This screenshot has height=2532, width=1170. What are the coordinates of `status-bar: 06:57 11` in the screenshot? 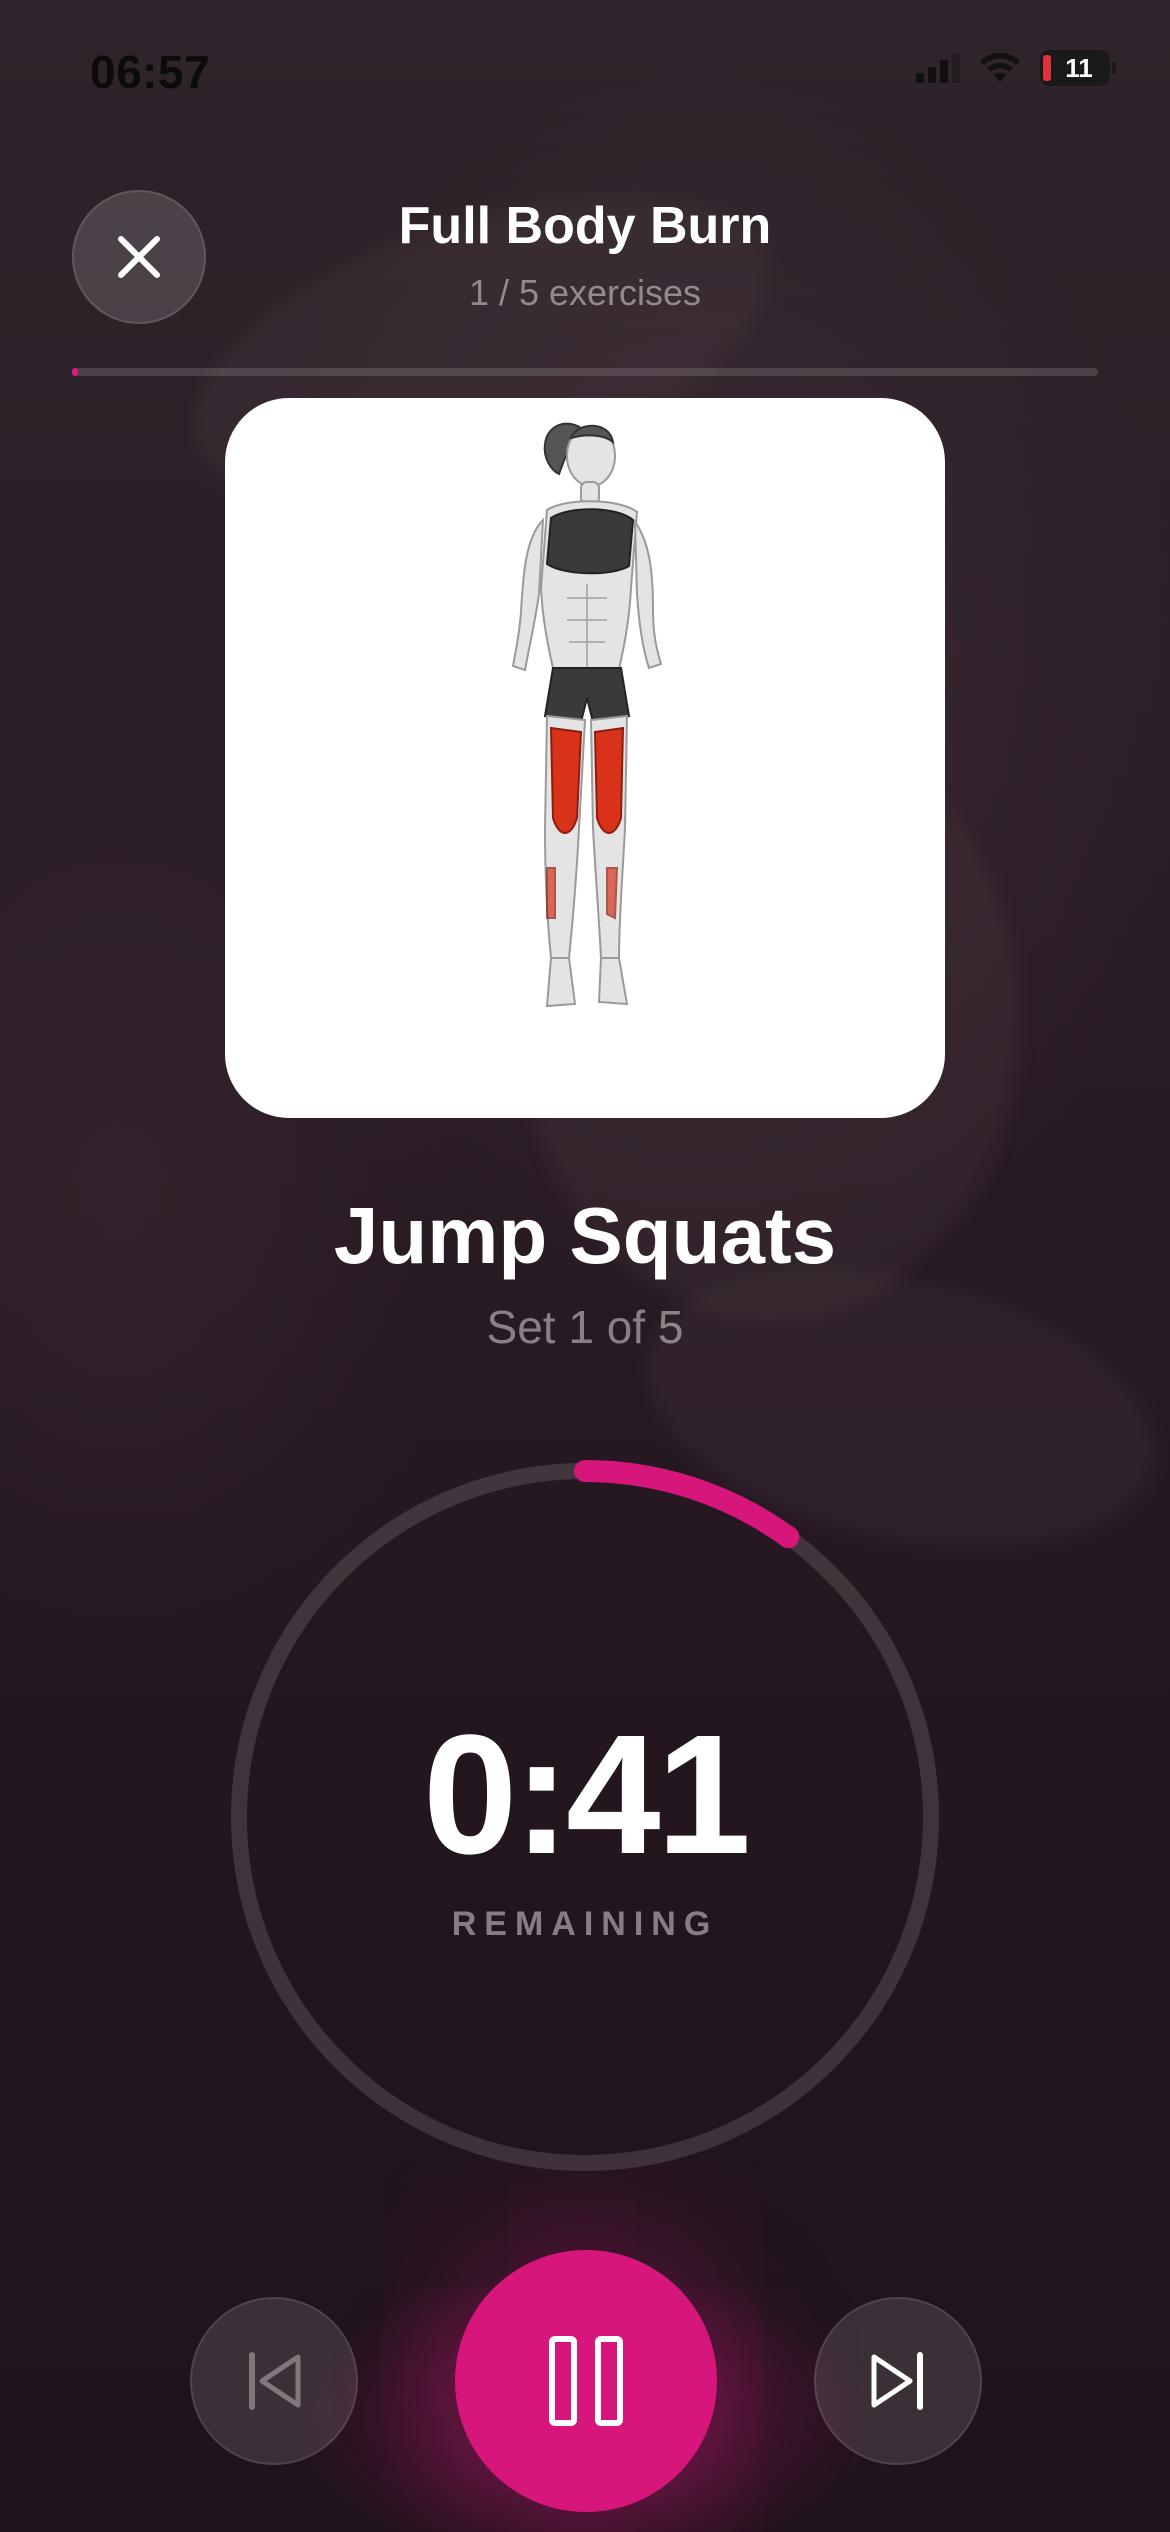 It's located at (585, 70).